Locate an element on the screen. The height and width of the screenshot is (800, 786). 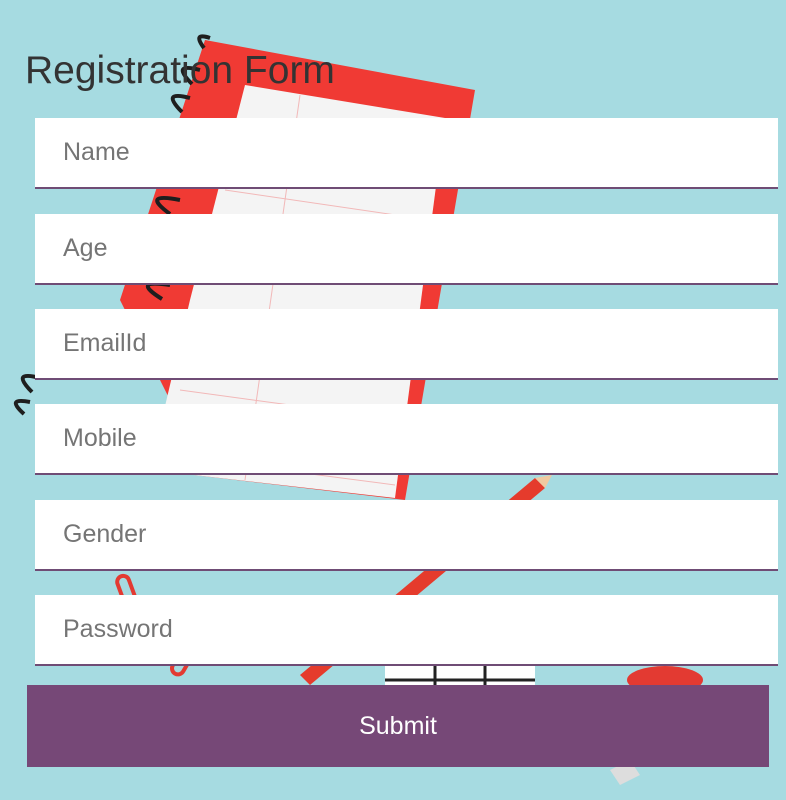
name-field is located at coordinates (406, 153).